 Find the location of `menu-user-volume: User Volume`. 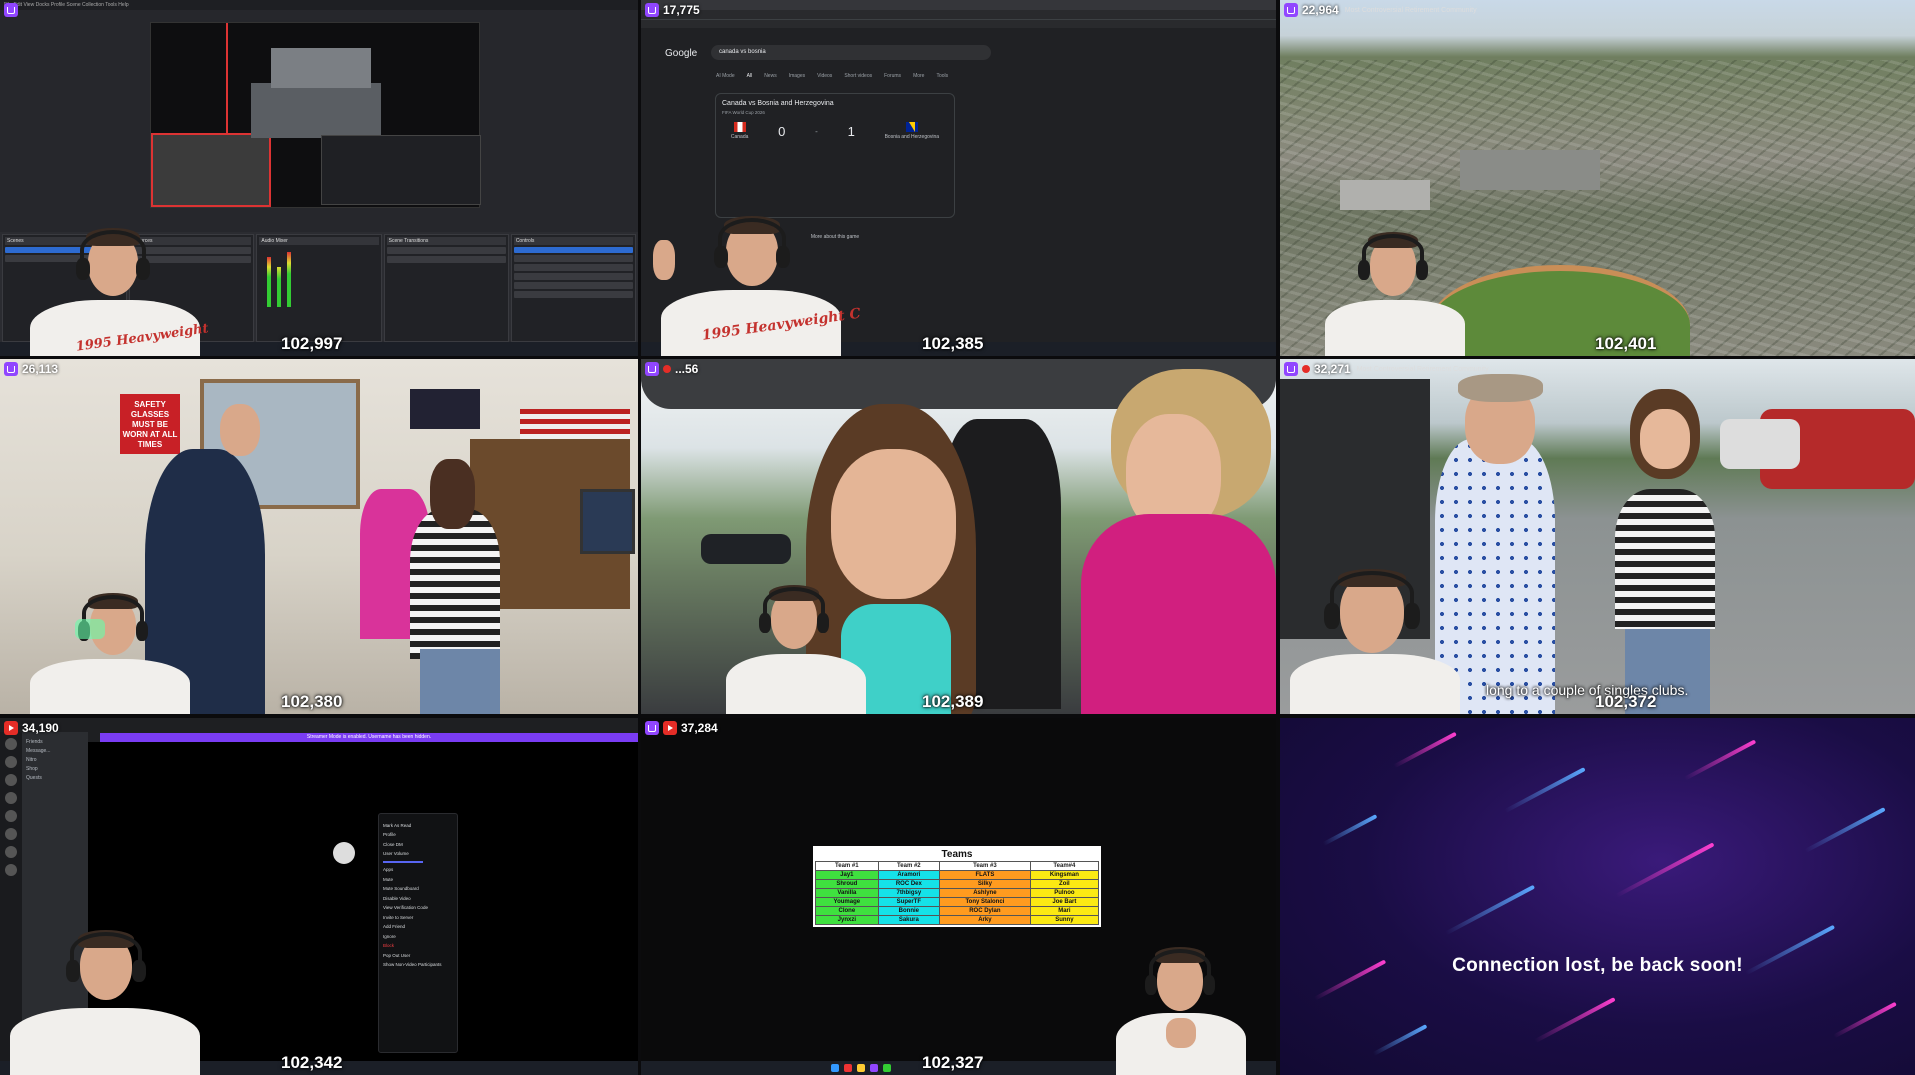

menu-user-volume: User Volume is located at coordinates (418, 853).